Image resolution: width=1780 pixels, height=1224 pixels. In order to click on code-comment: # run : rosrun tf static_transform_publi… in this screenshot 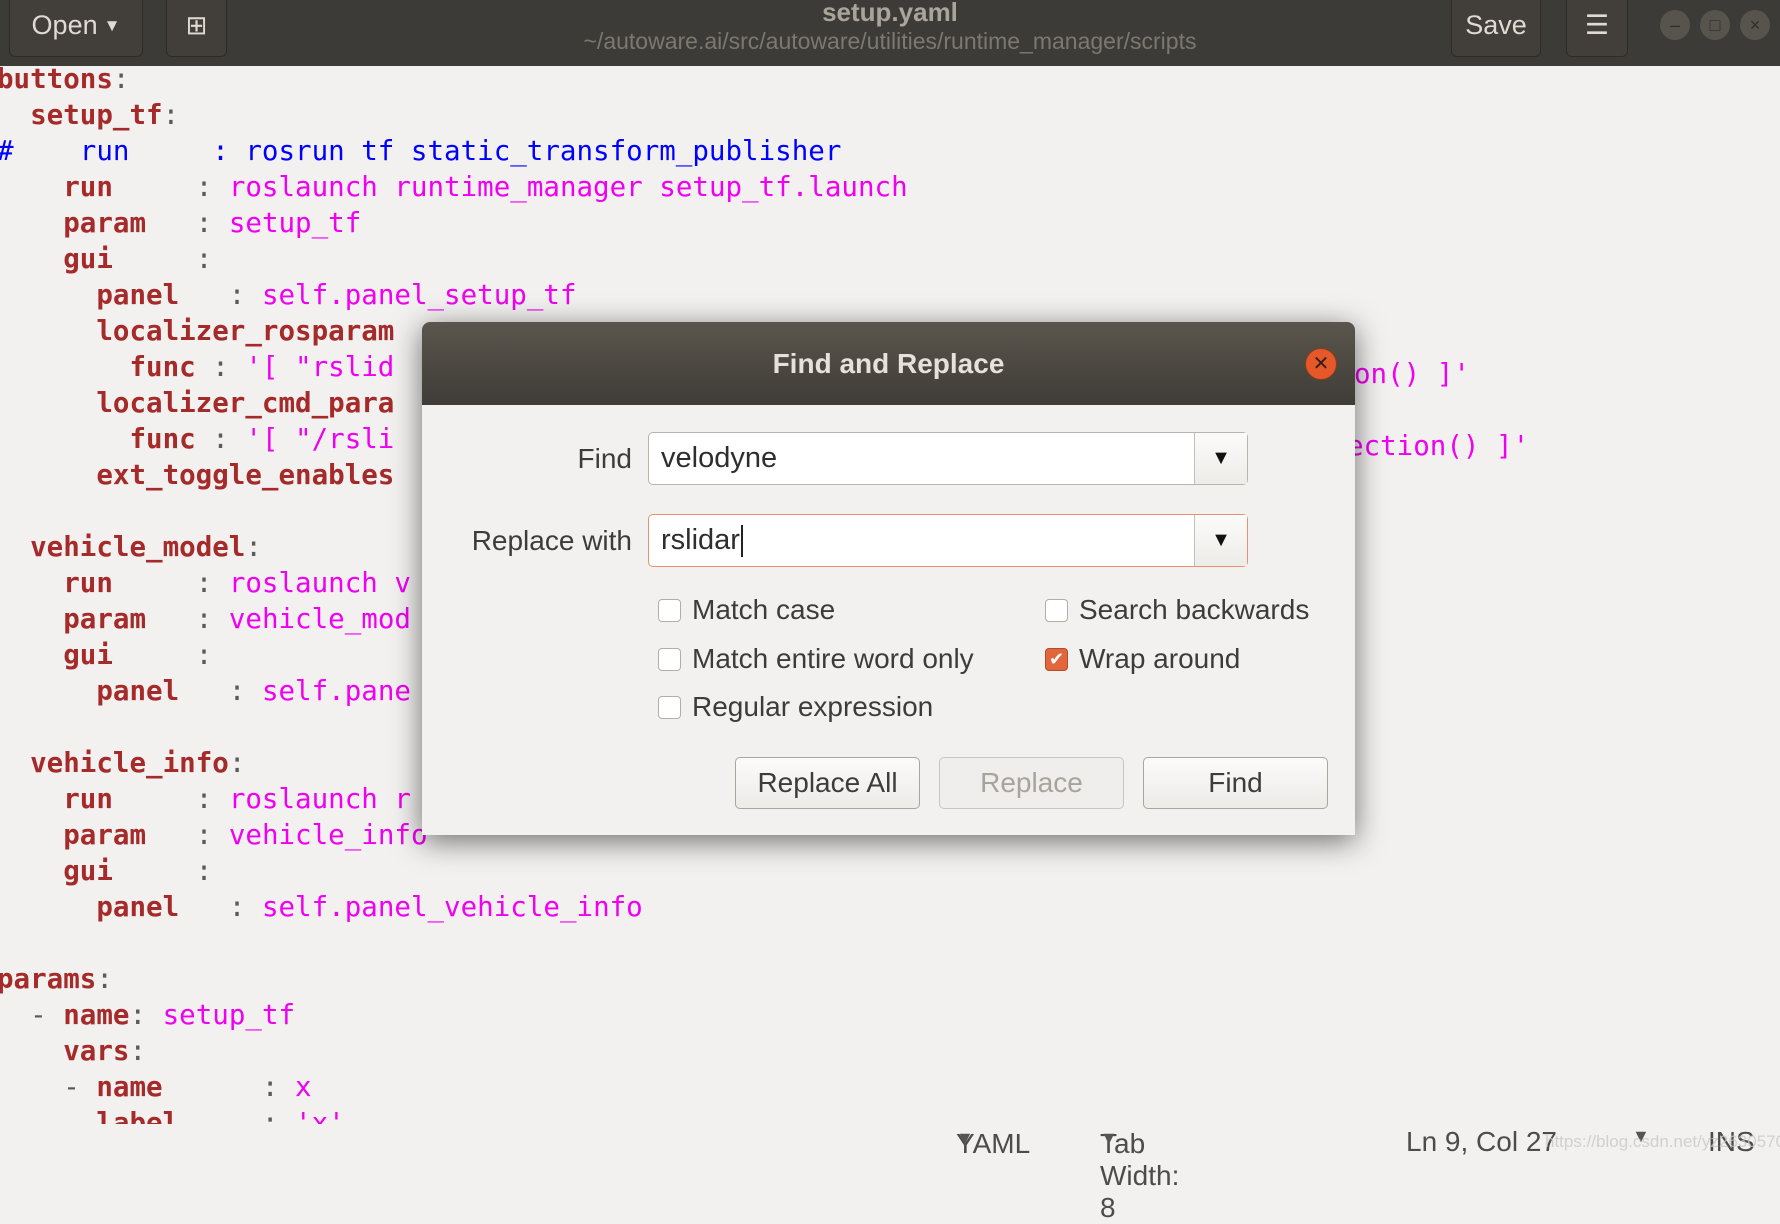, I will do `click(421, 151)`.